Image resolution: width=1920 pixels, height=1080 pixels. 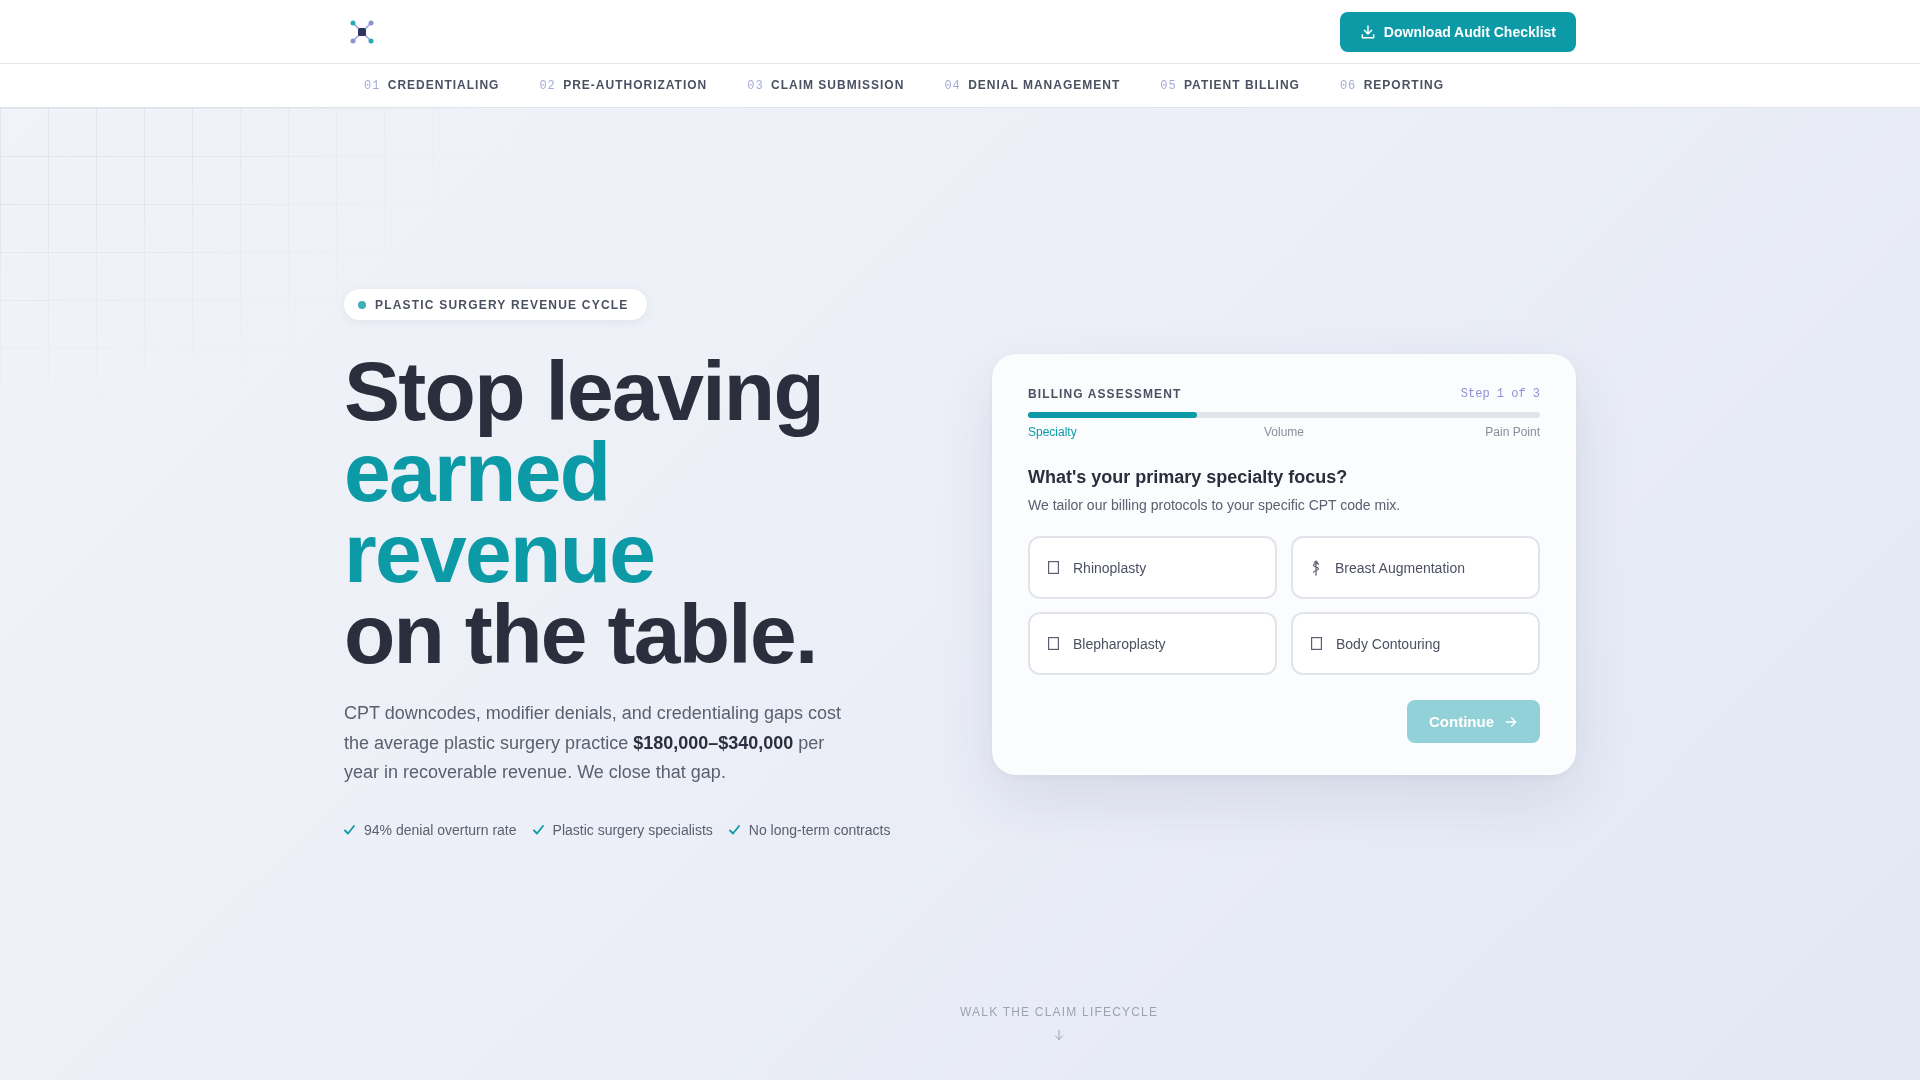 I want to click on dot-icon, so click(x=362, y=304).